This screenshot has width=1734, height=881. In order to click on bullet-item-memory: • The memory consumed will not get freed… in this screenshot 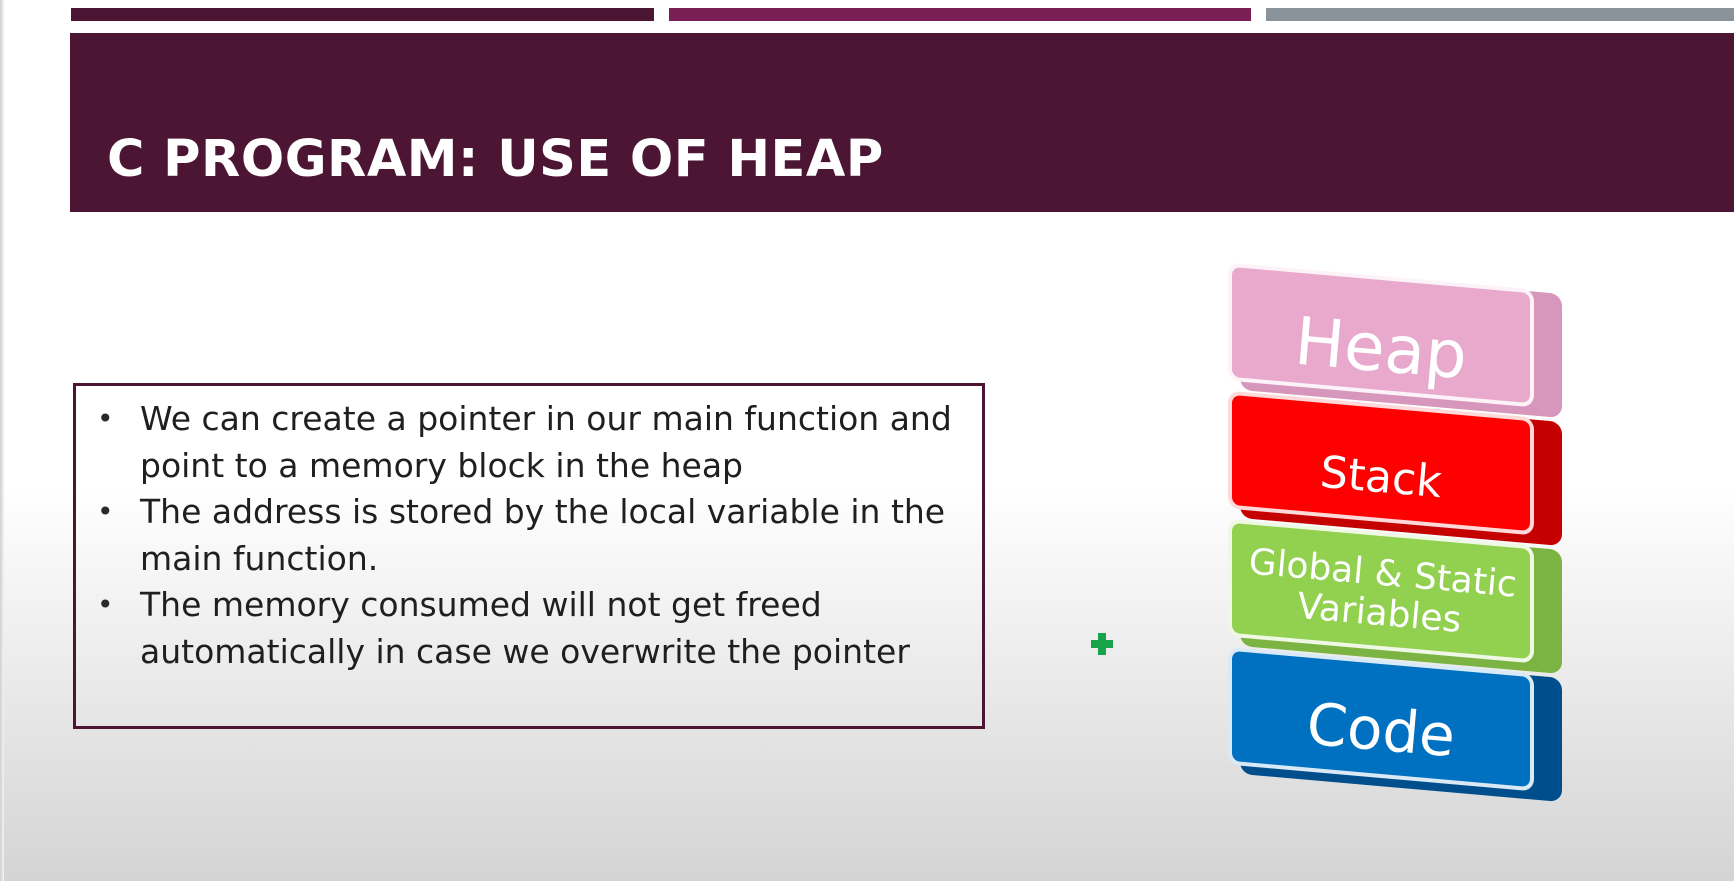, I will do `click(532, 628)`.